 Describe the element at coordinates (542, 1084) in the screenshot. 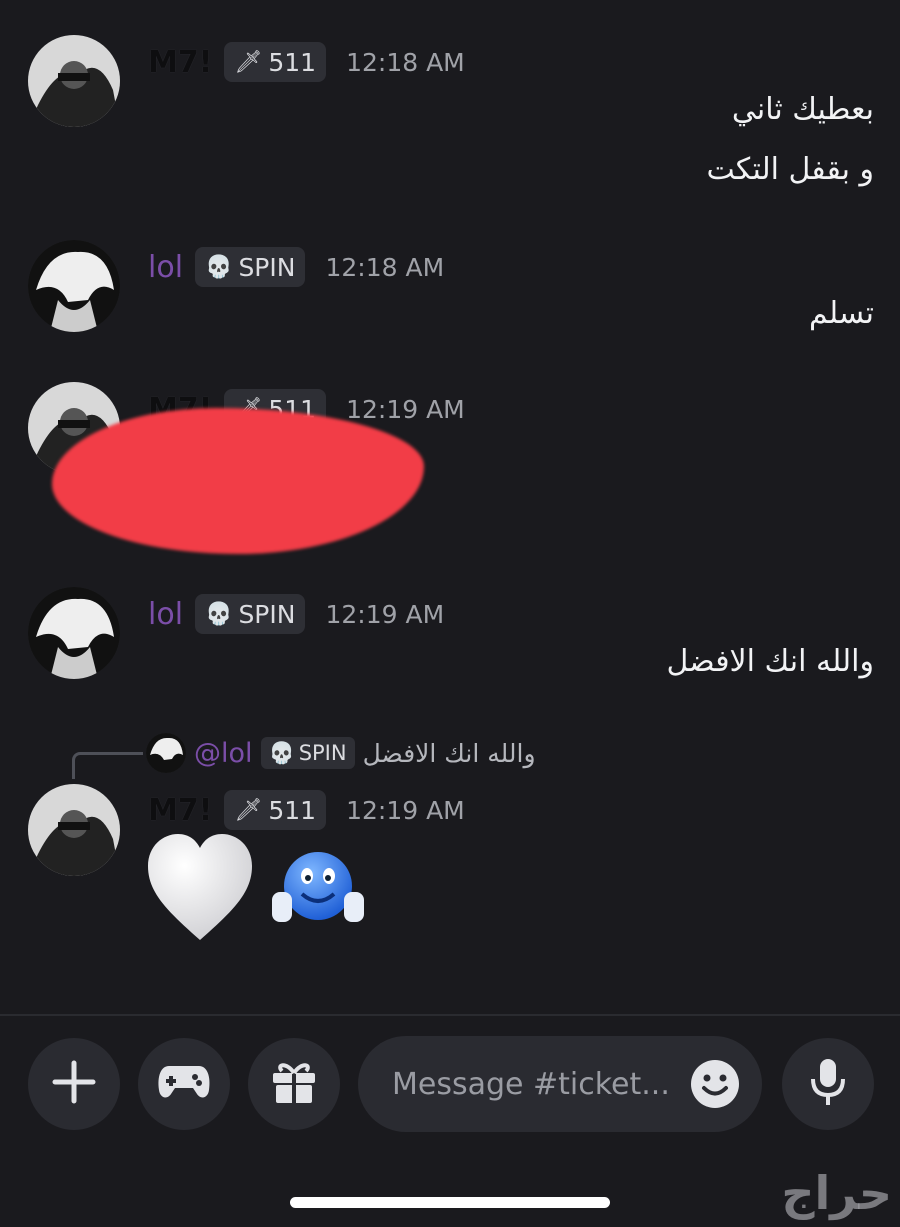

I see `message-input` at that location.